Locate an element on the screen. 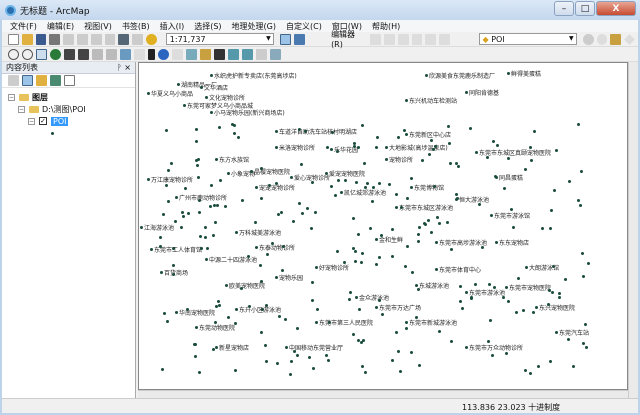  zoom-out-icon is located at coordinates (27, 54).